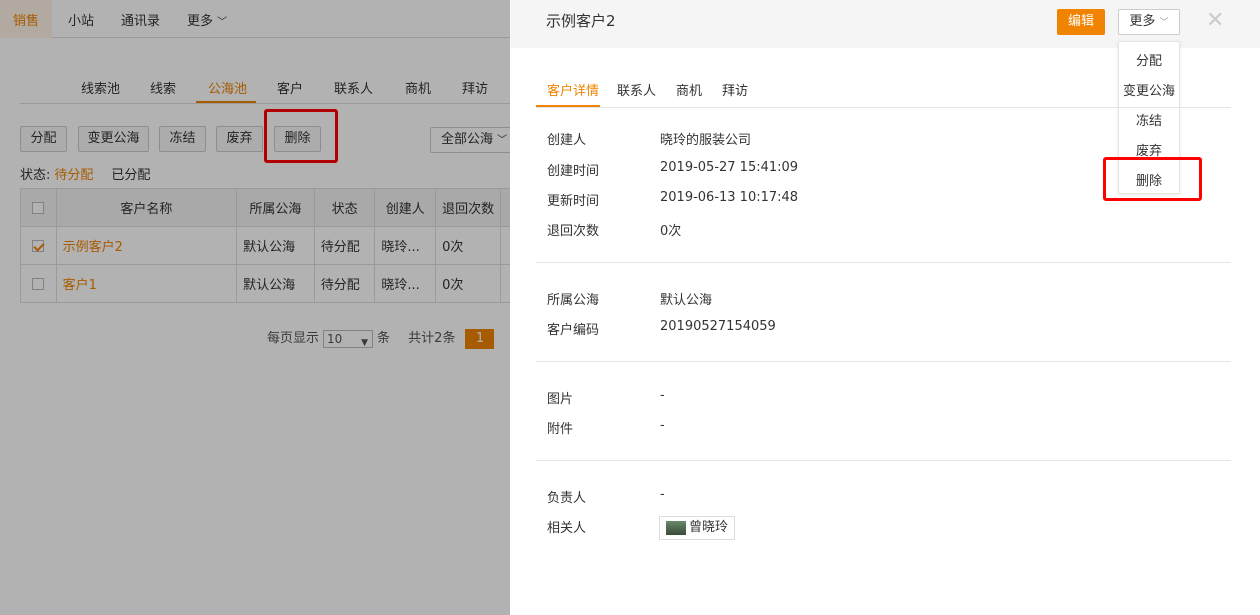  What do you see at coordinates (662, 494) in the screenshot?
I see `value-owner: -` at bounding box center [662, 494].